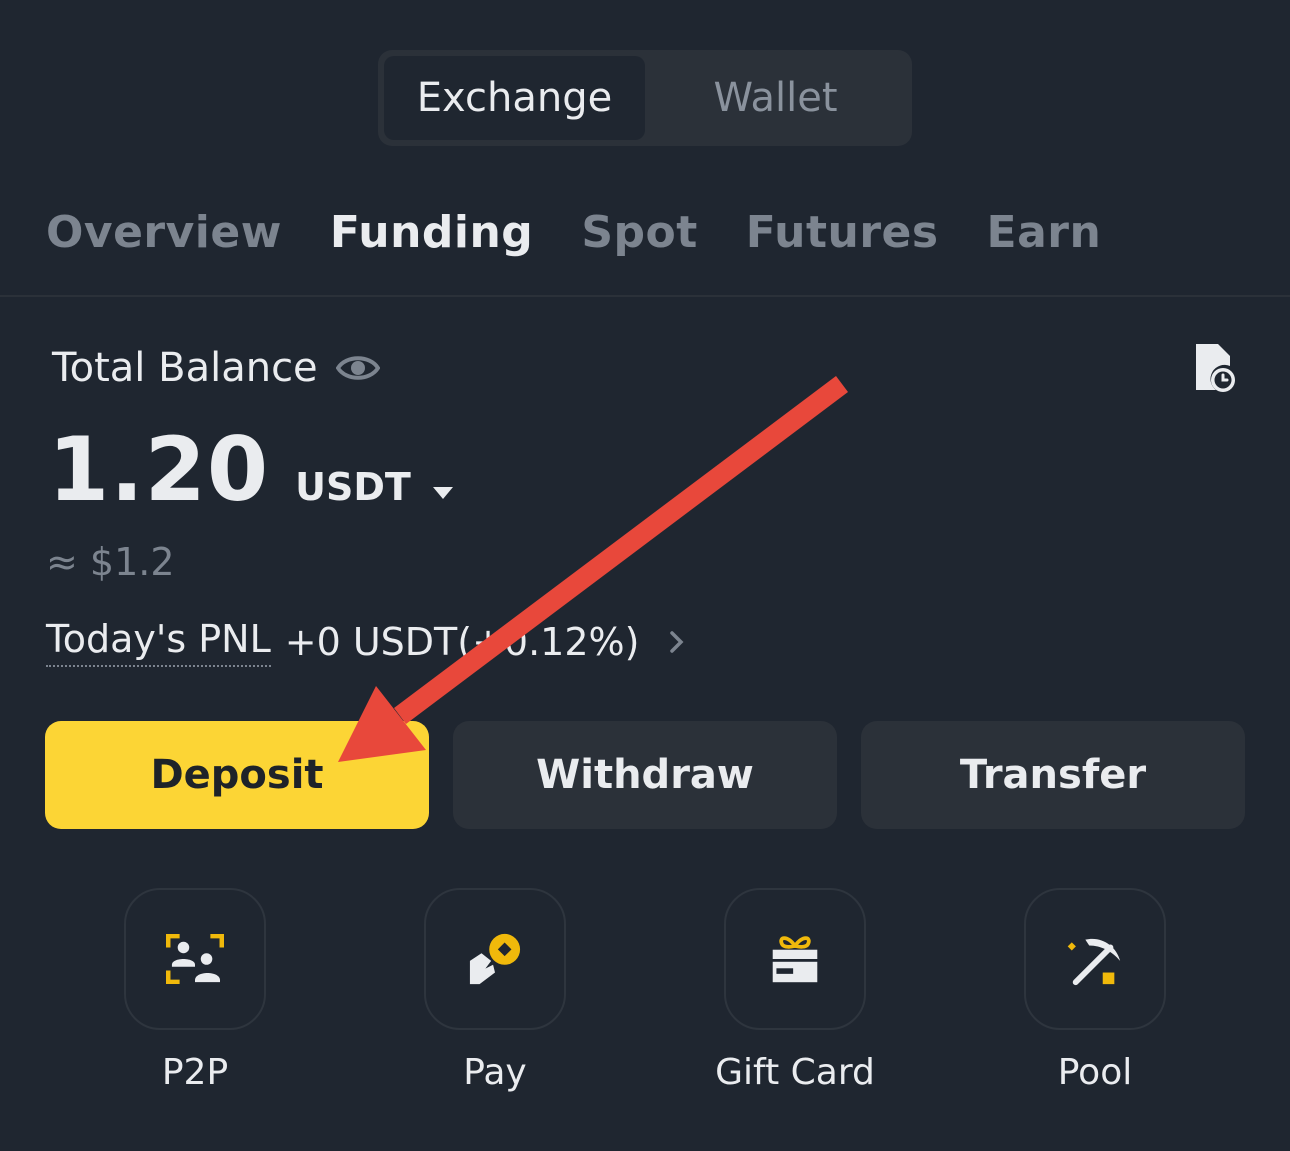 This screenshot has width=1290, height=1151. I want to click on tab-futures: Futures, so click(842, 232).